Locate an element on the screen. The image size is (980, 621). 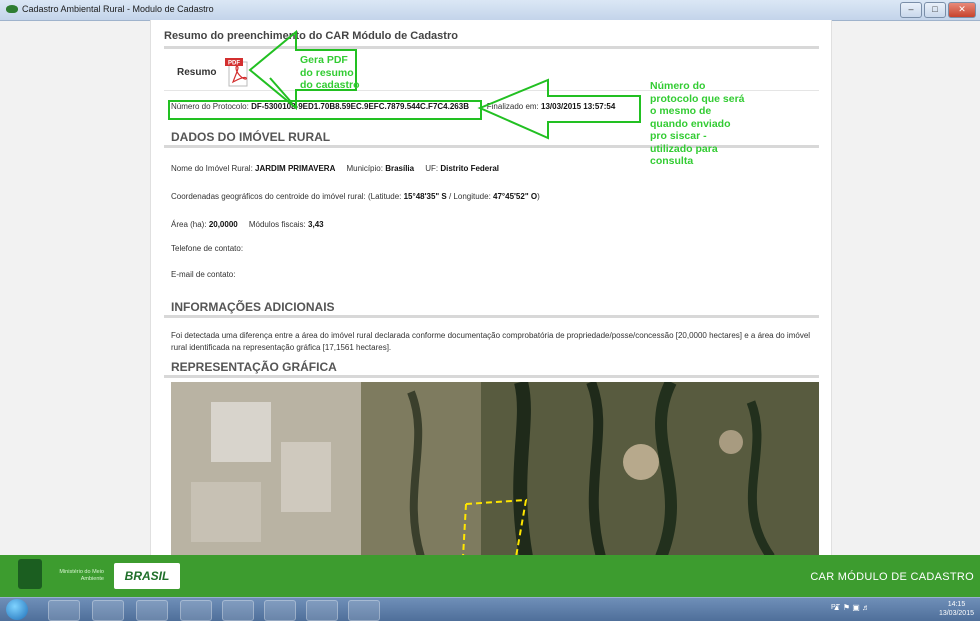
protocol-highlight-box is located at coordinates (325, 110).